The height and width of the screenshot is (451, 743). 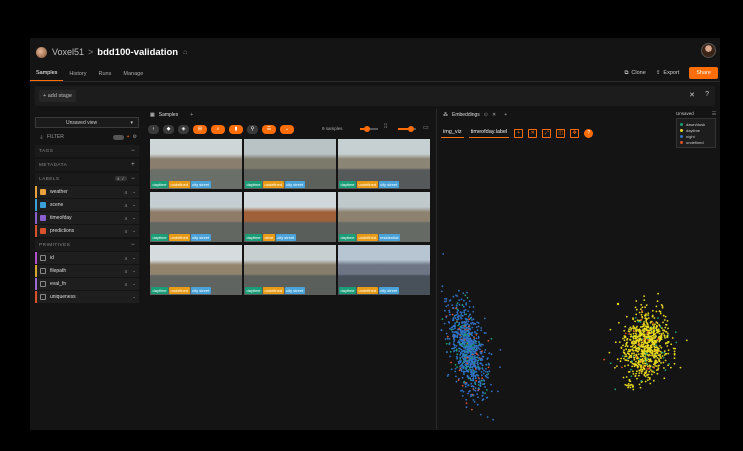 What do you see at coordinates (252, 129) in the screenshot?
I see `sort-icon: ⚲` at bounding box center [252, 129].